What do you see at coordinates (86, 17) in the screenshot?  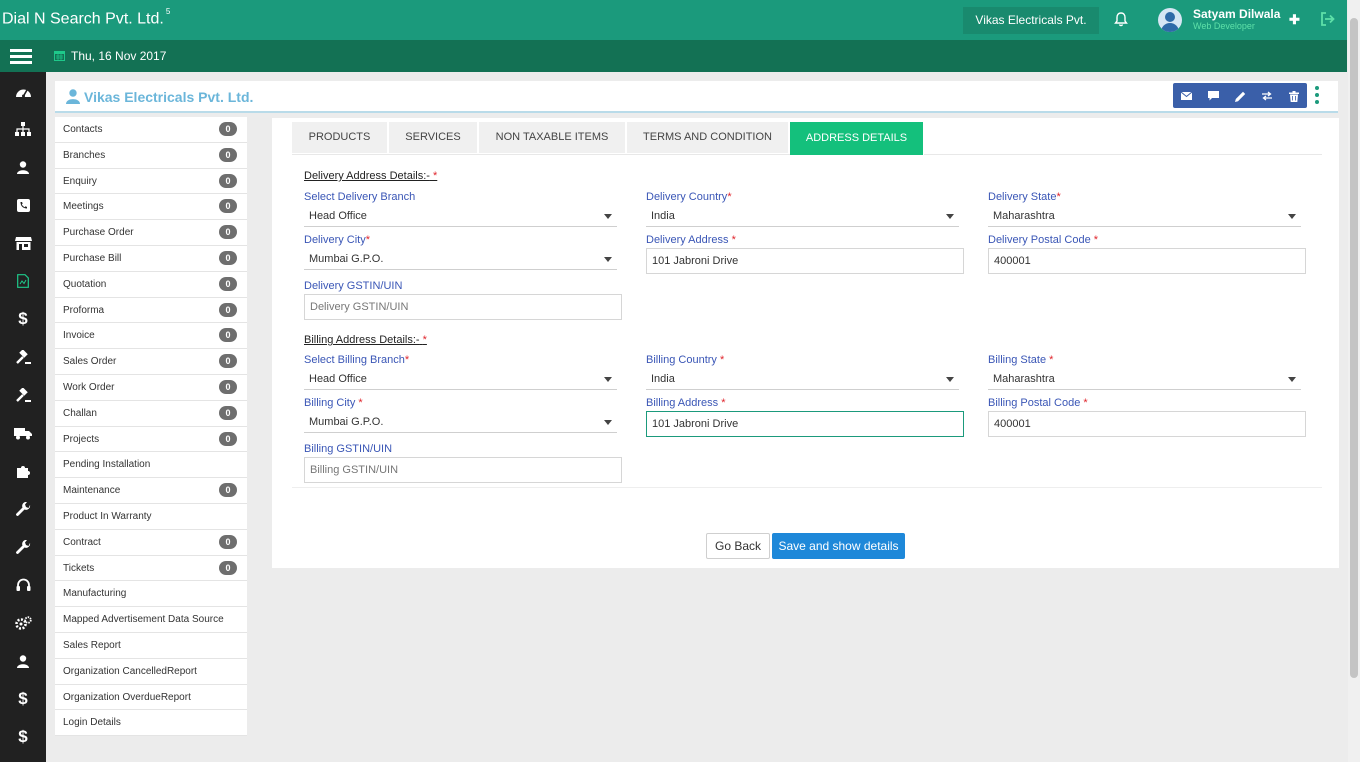 I see `brand-title: Dial N Search Pvt. Ltd. 5` at bounding box center [86, 17].